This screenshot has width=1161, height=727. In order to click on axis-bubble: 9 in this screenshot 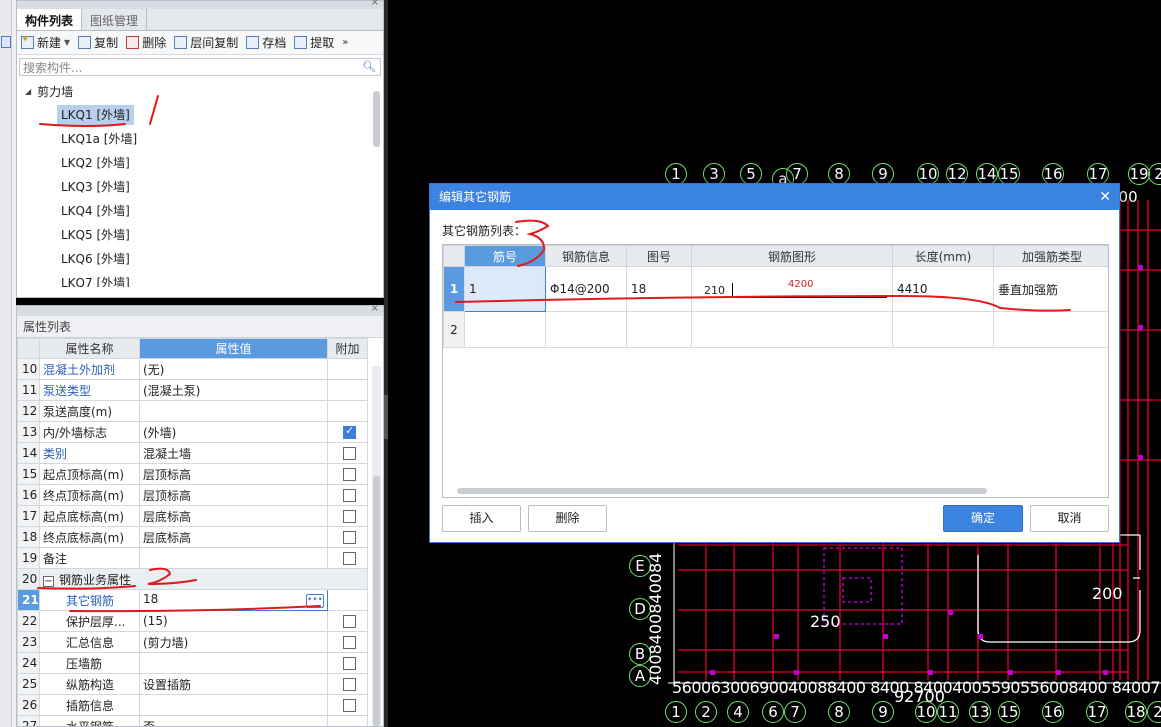, I will do `click(883, 174)`.